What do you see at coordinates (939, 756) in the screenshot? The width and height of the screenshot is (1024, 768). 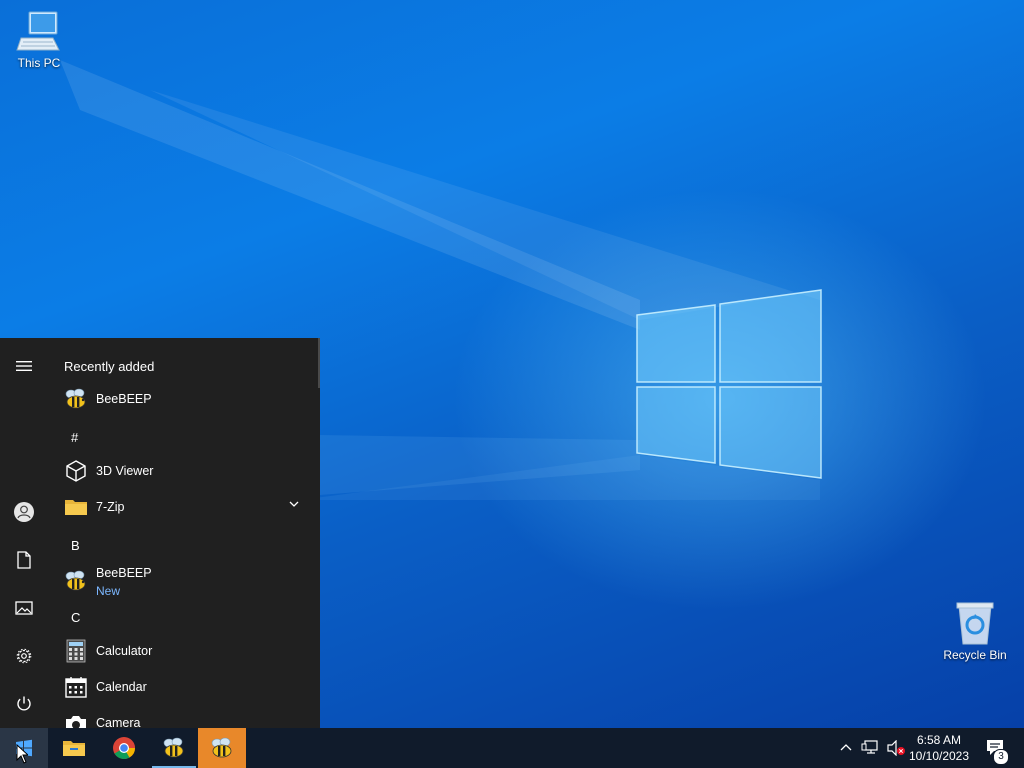 I see `clock-date: 10/10/2023` at bounding box center [939, 756].